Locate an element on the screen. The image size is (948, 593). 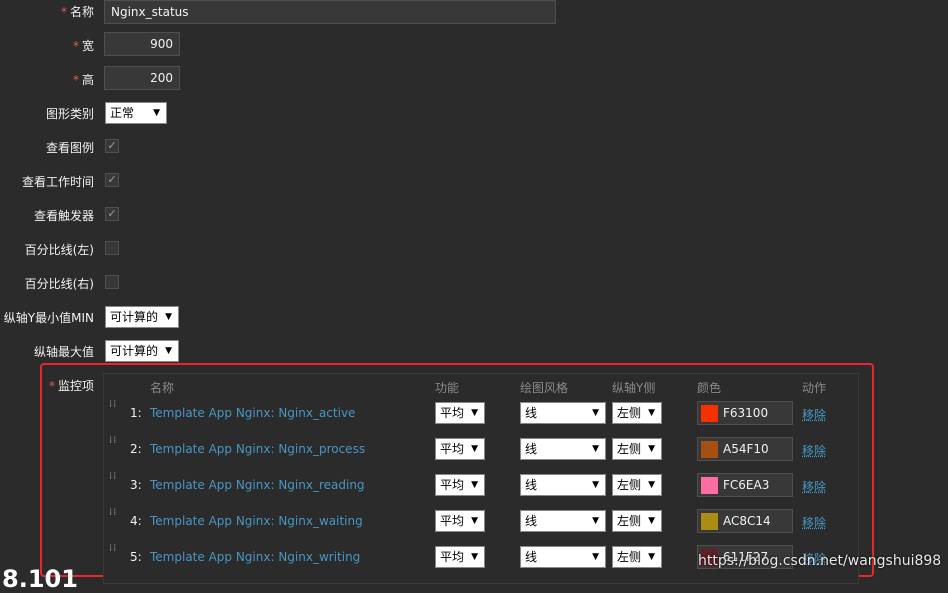
color-picker: A54F10 is located at coordinates (745, 449).